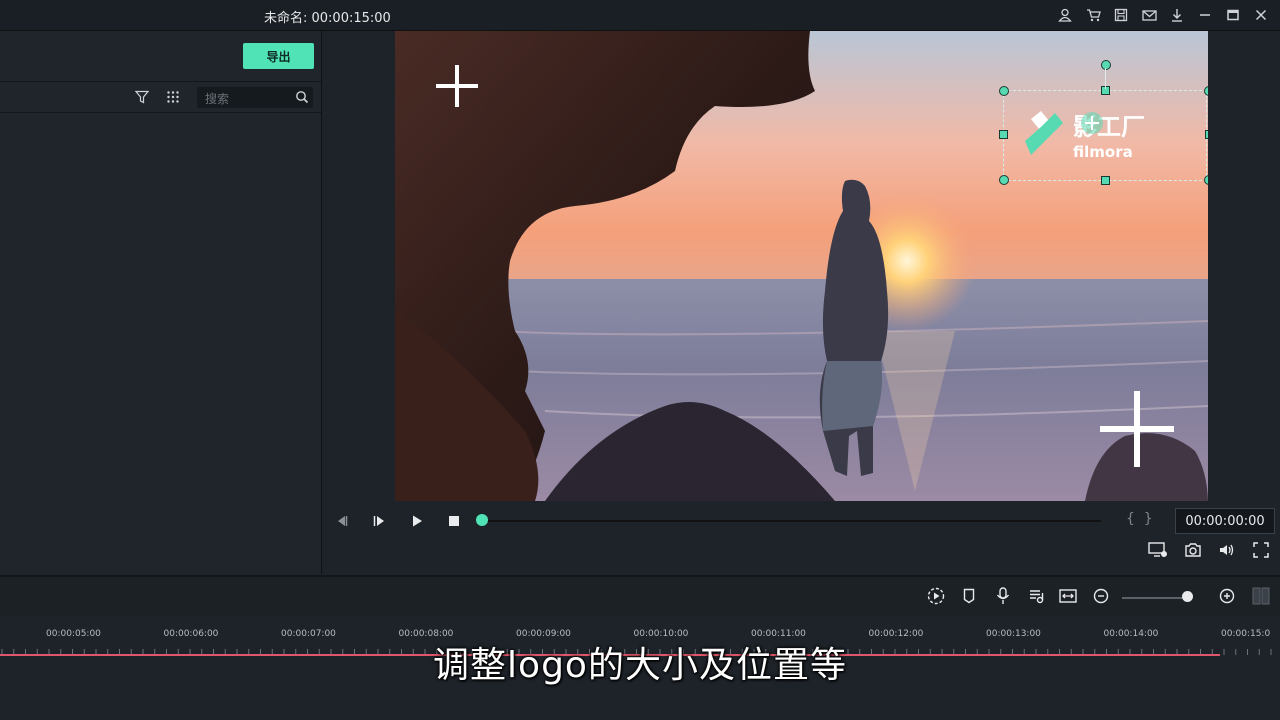  What do you see at coordinates (969, 596) in the screenshot?
I see `marker-icon` at bounding box center [969, 596].